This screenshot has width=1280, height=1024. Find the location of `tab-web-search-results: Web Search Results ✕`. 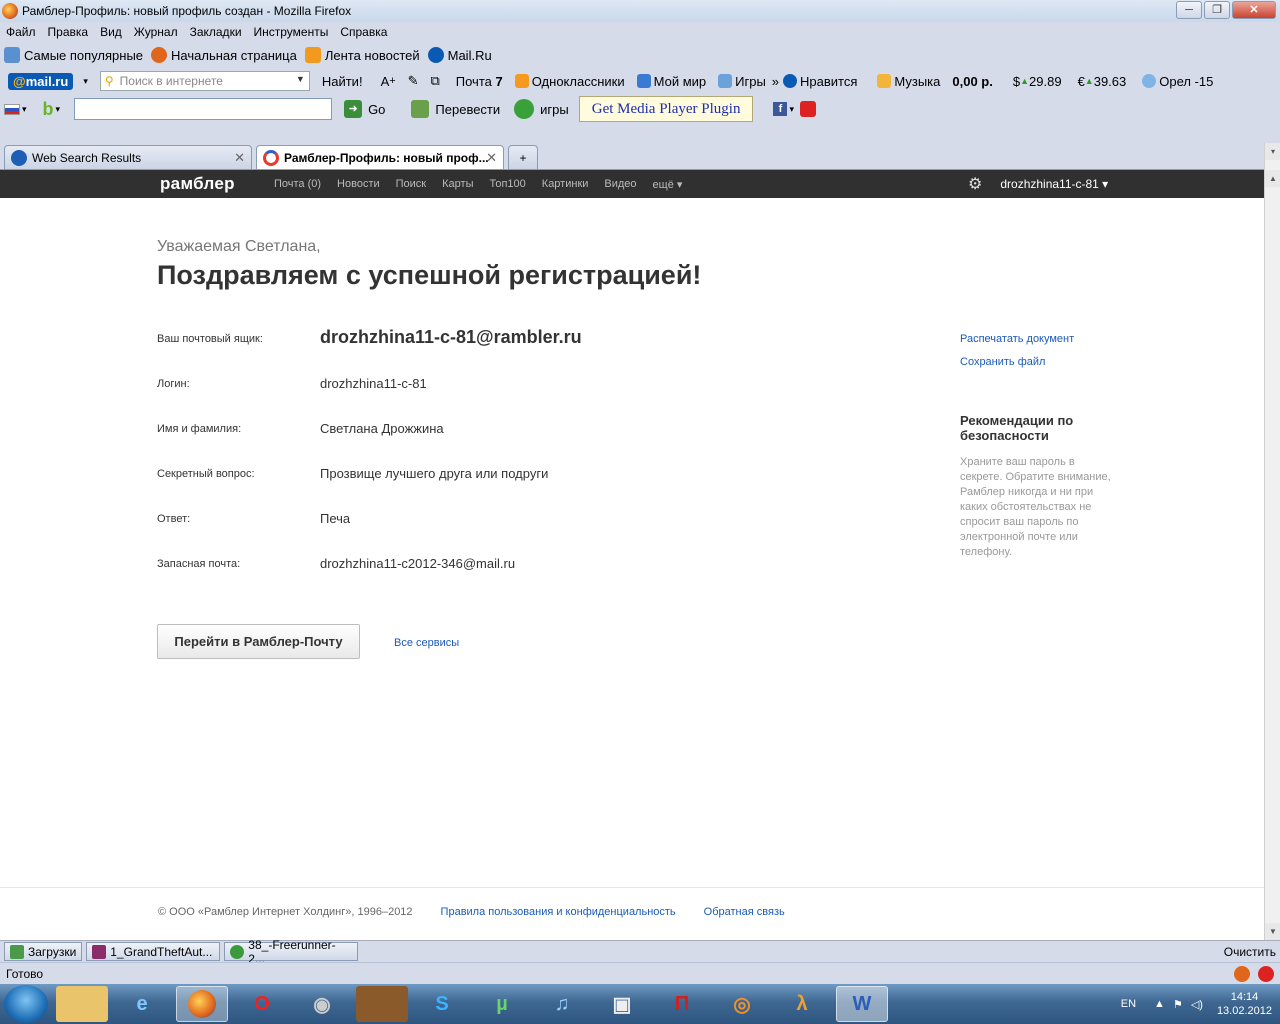

tab-web-search-results: Web Search Results ✕ is located at coordinates (128, 157).